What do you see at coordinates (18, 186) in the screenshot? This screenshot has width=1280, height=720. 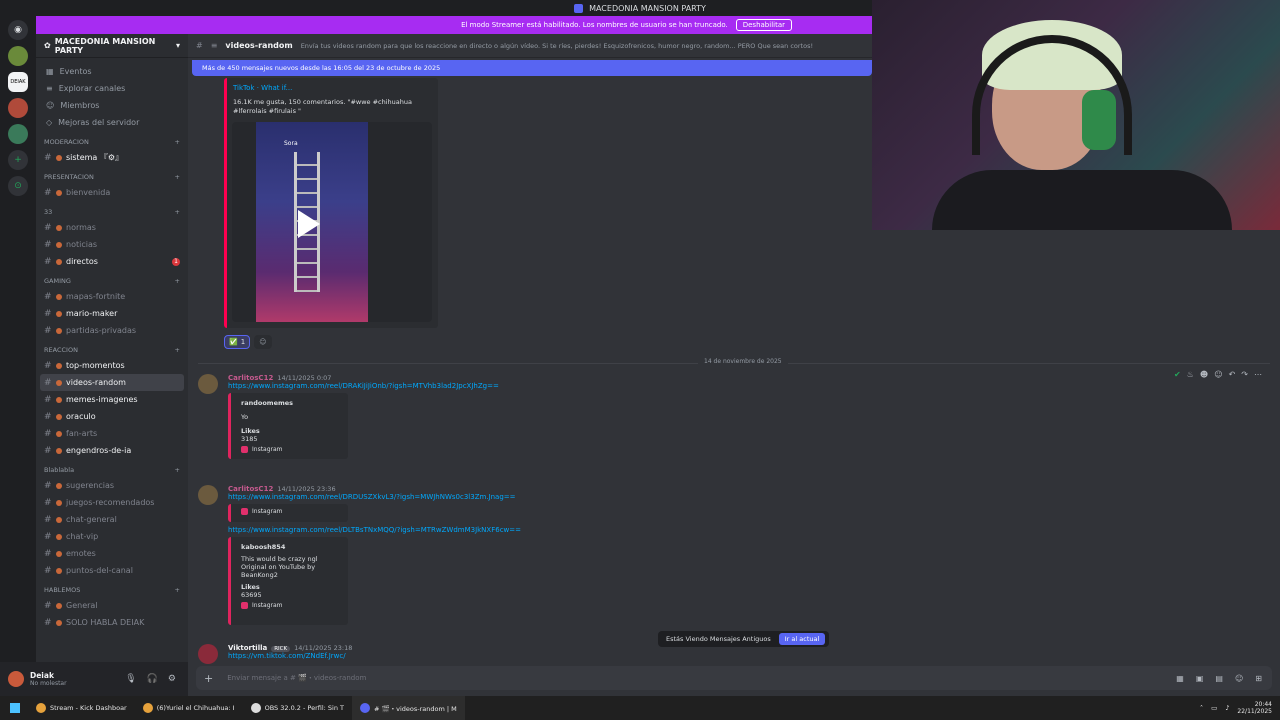 I see `discover-icon: ⊙` at bounding box center [18, 186].